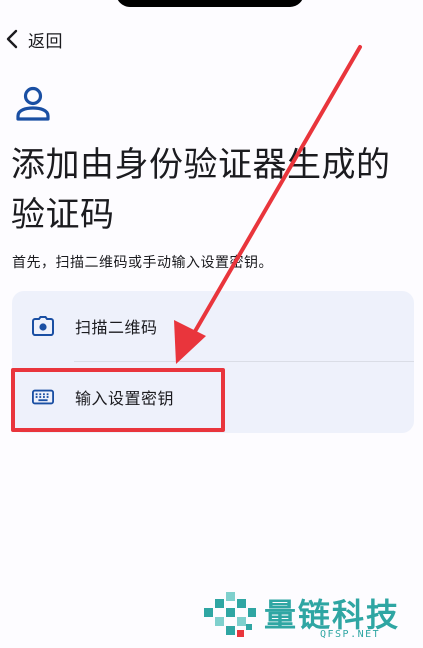 This screenshot has height=648, width=423. Describe the element at coordinates (210, 3) in the screenshot. I see `camera-notch` at that location.